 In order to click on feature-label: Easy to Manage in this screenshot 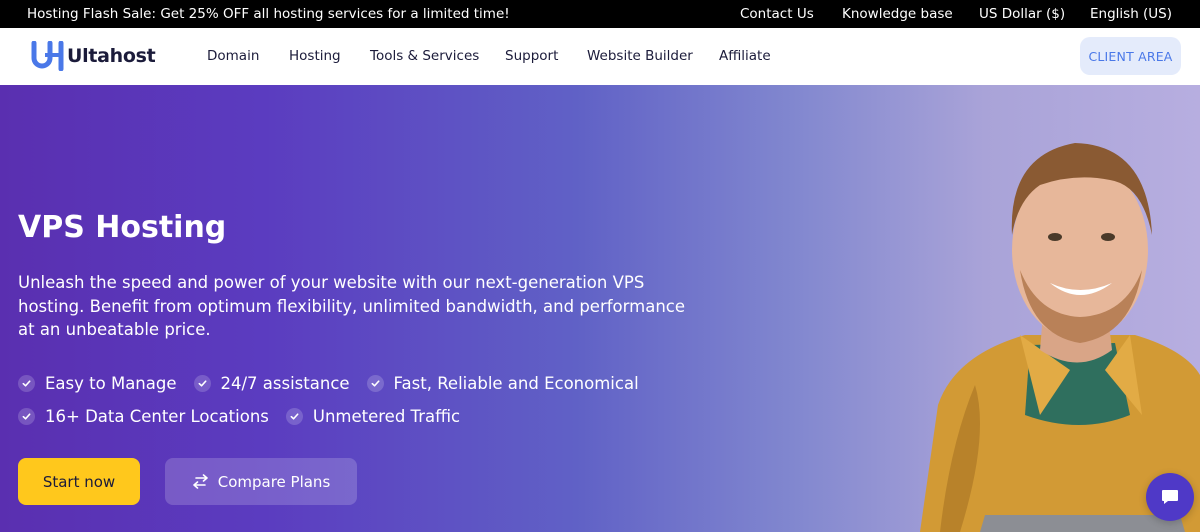, I will do `click(111, 383)`.